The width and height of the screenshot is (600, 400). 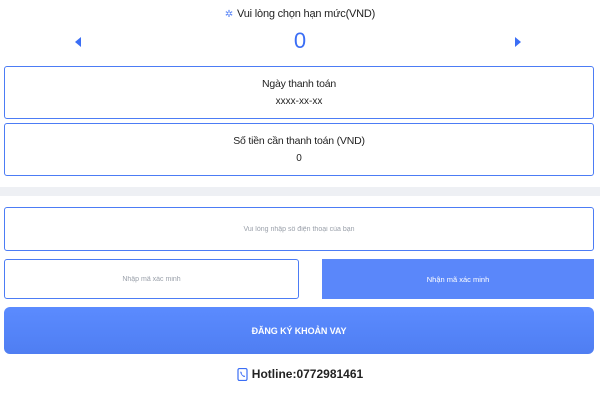 I want to click on payment-date-box: Ngày thanh toán xxxx-xx-xx, so click(x=299, y=92).